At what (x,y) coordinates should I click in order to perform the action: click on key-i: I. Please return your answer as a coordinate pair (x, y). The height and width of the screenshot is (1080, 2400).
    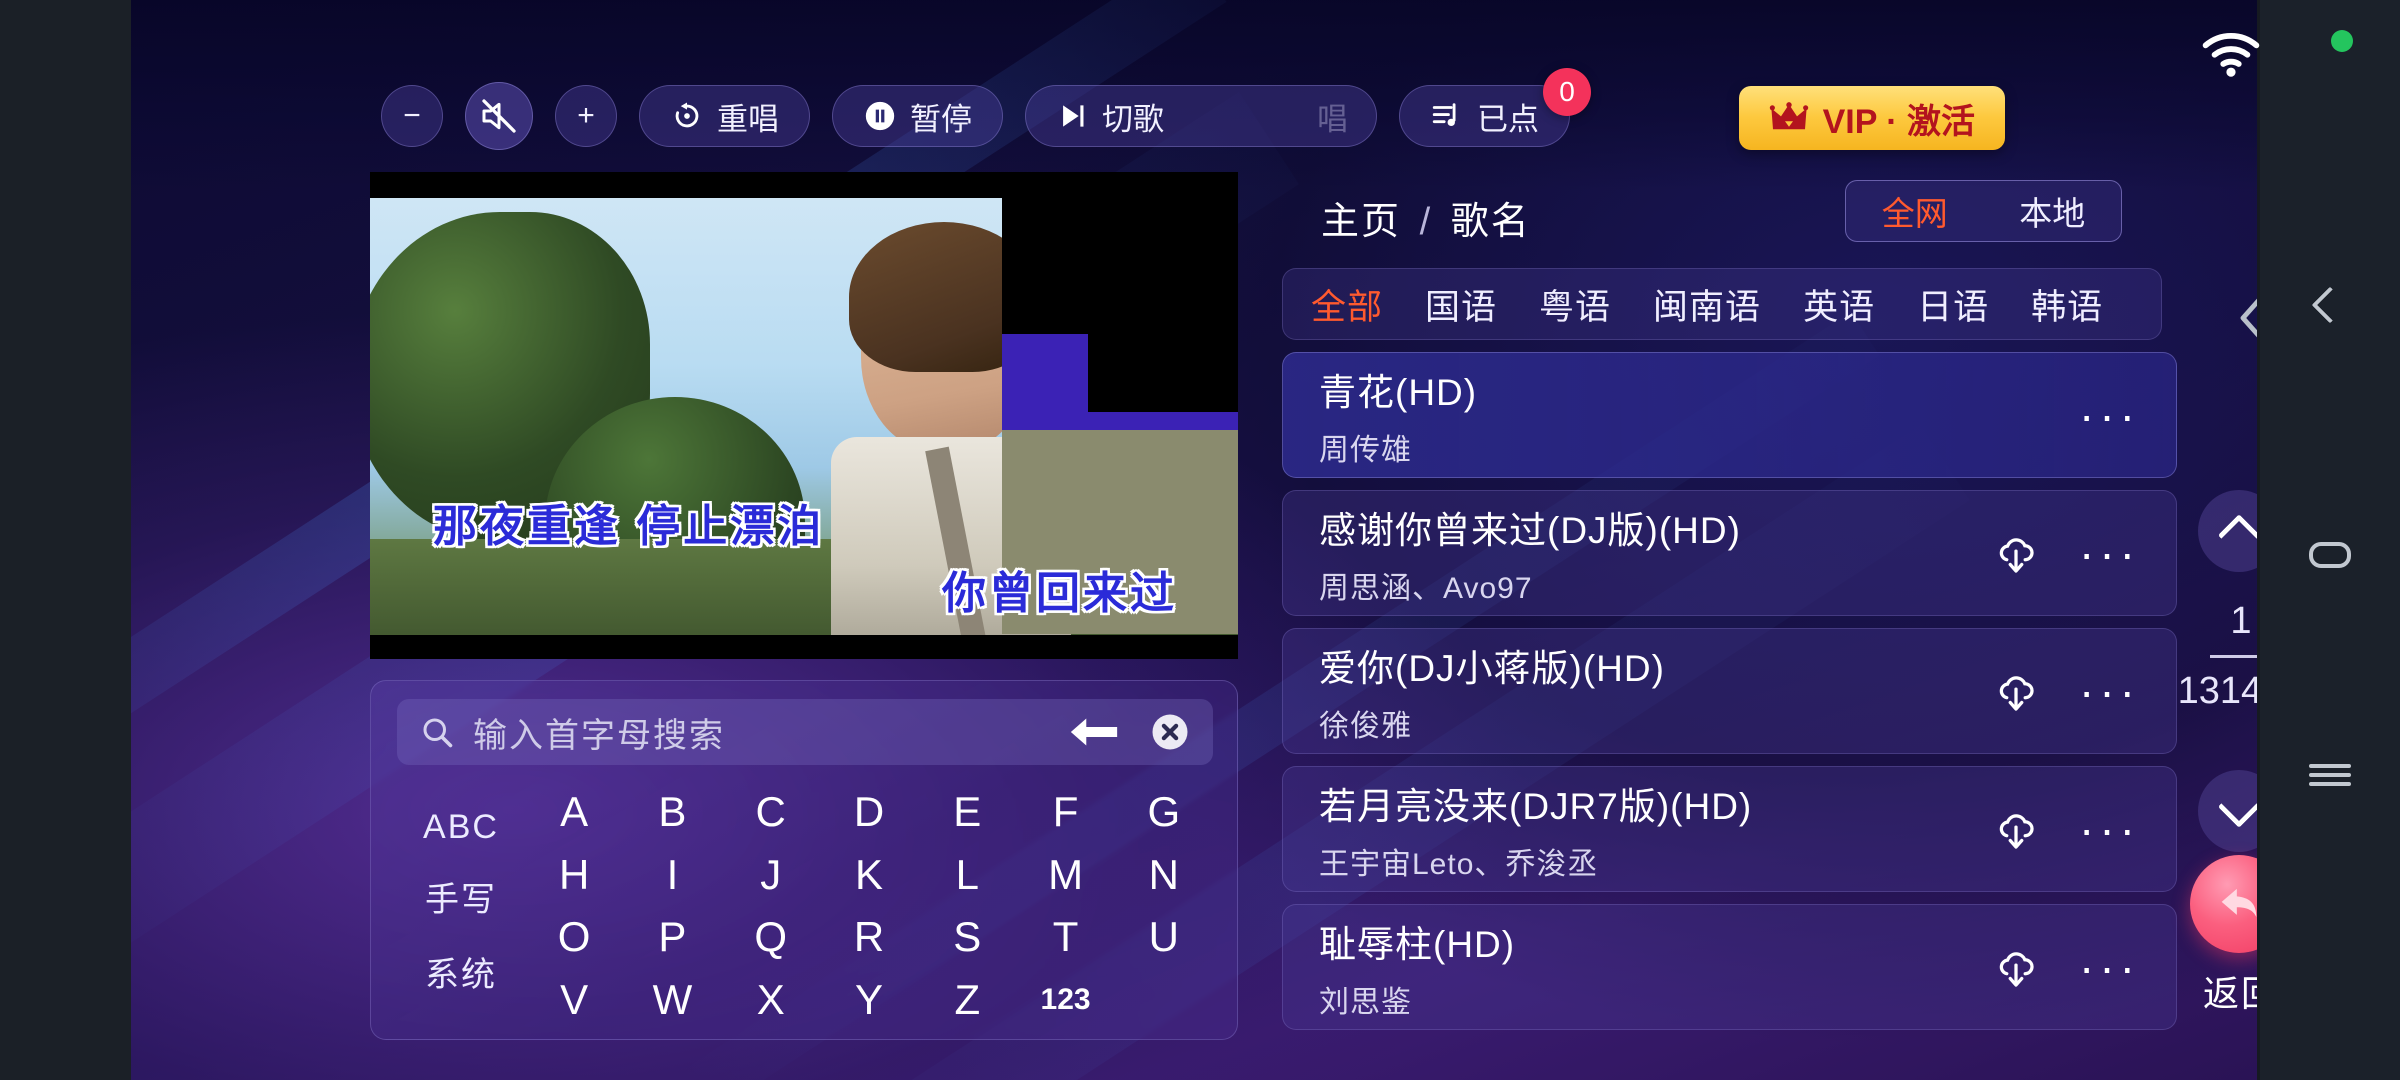
    Looking at the image, I should click on (673, 875).